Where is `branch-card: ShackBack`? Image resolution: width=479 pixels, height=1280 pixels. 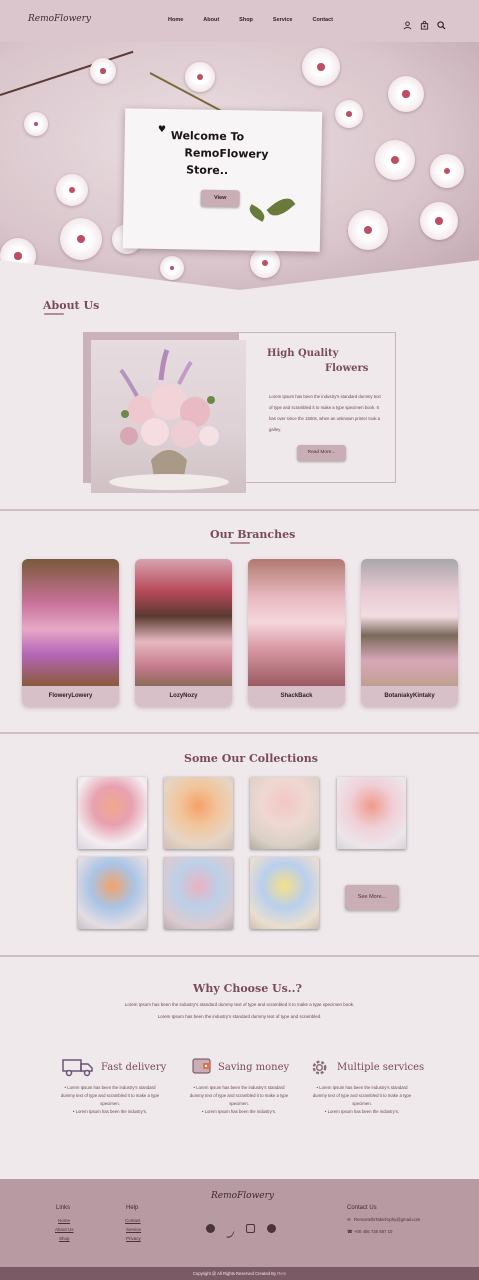
branch-card: ShackBack is located at coordinates (296, 632).